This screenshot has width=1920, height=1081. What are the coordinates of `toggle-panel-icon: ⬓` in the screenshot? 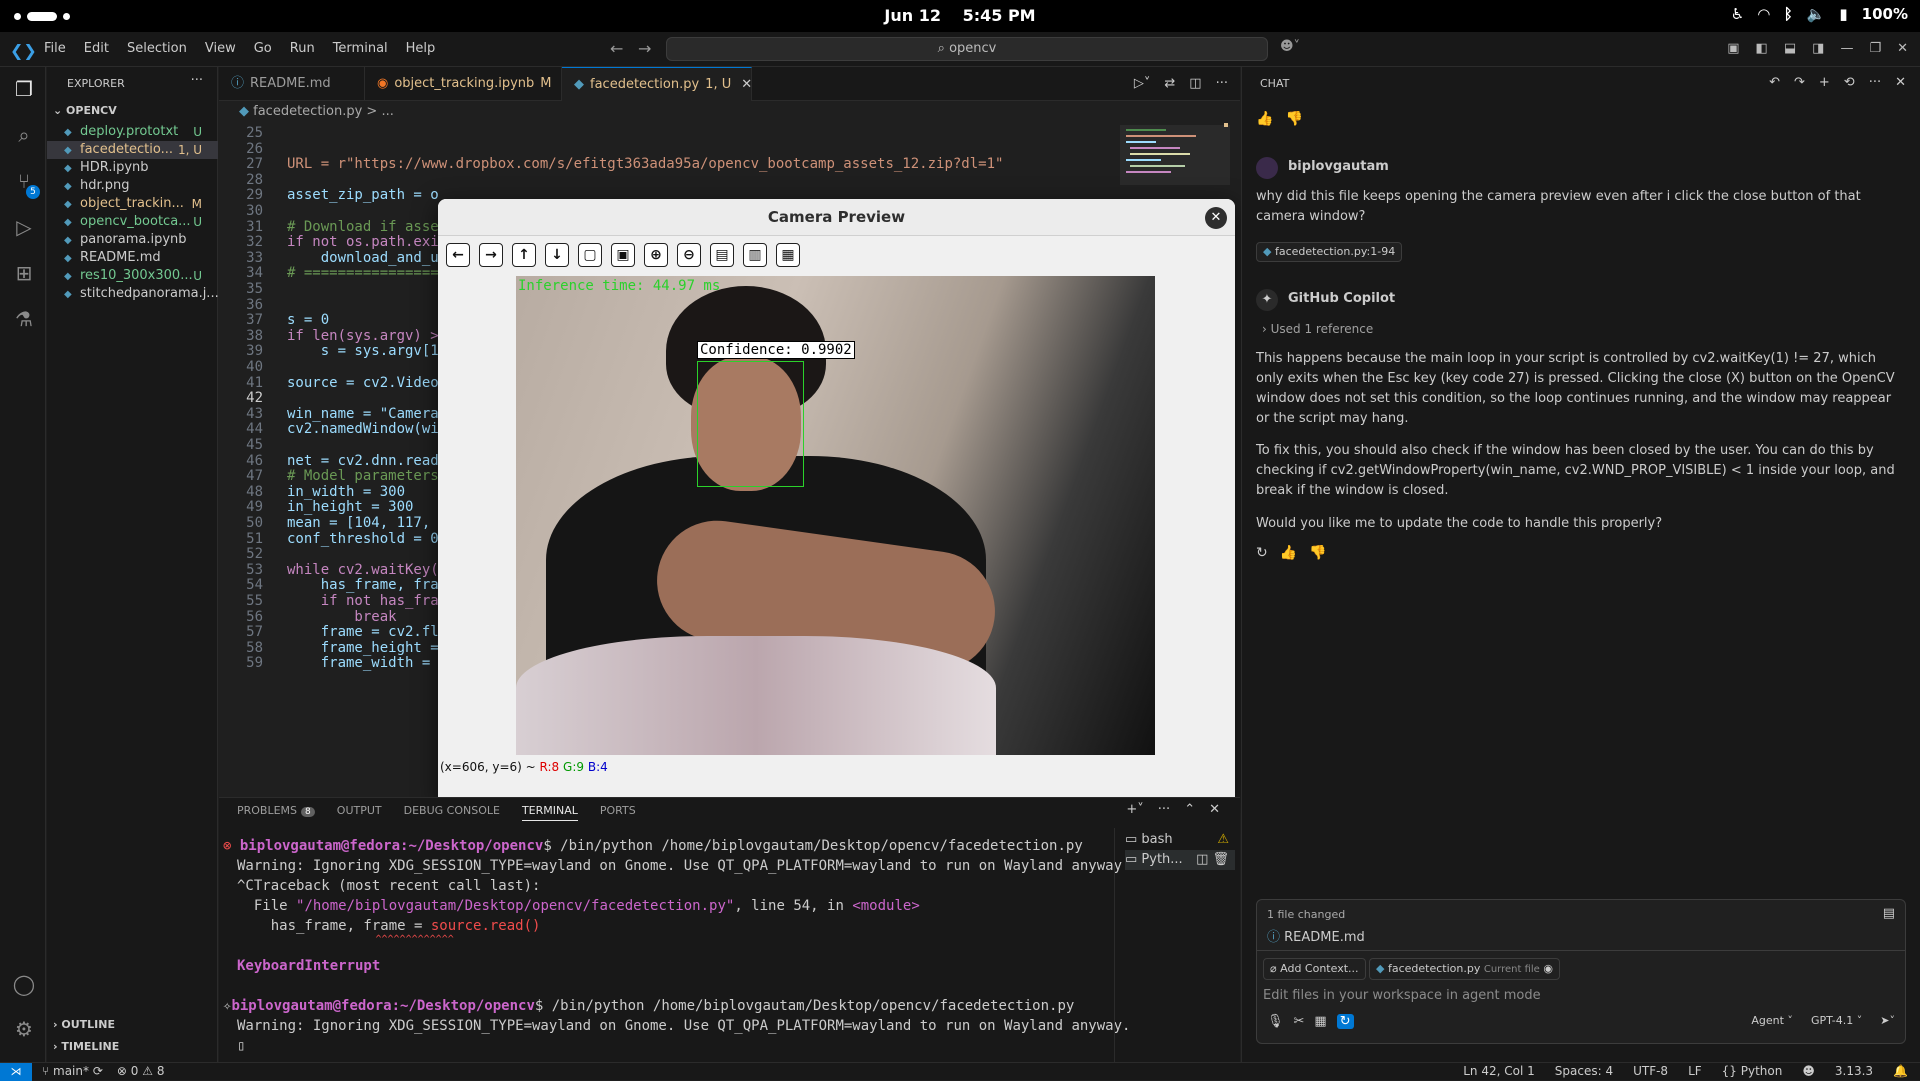 It's located at (1790, 48).